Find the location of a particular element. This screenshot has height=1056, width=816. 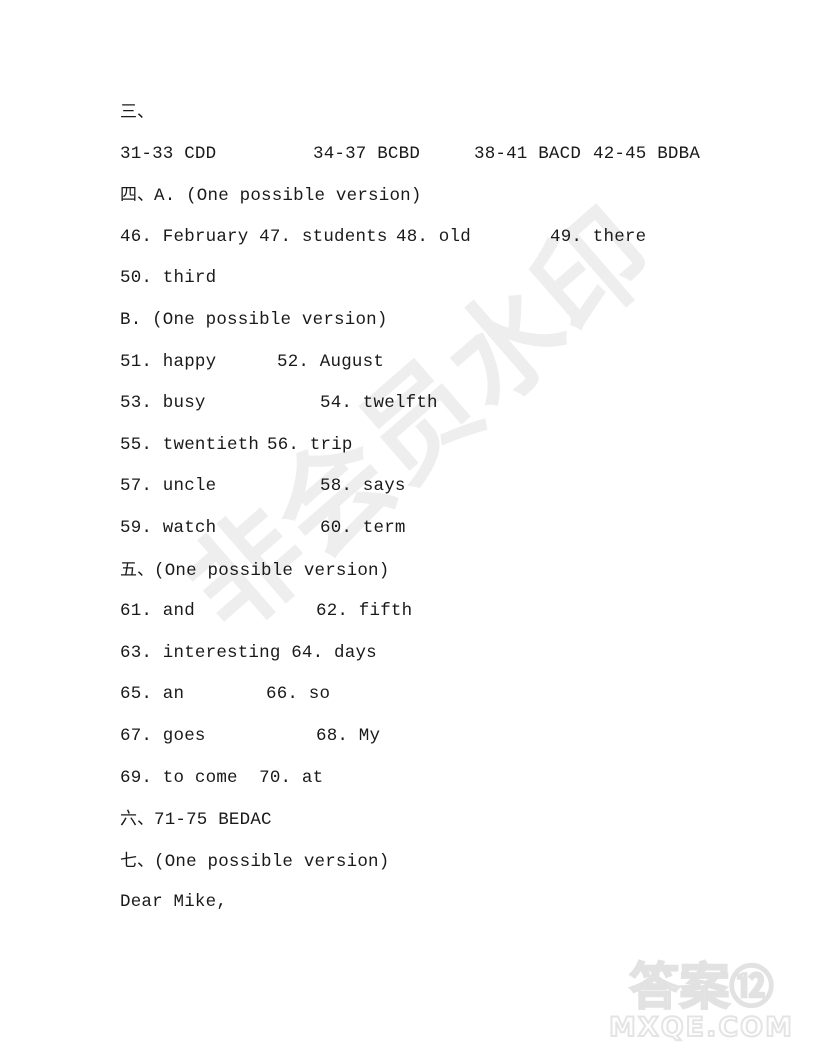

answer-segment: 51. happy is located at coordinates (168, 361).